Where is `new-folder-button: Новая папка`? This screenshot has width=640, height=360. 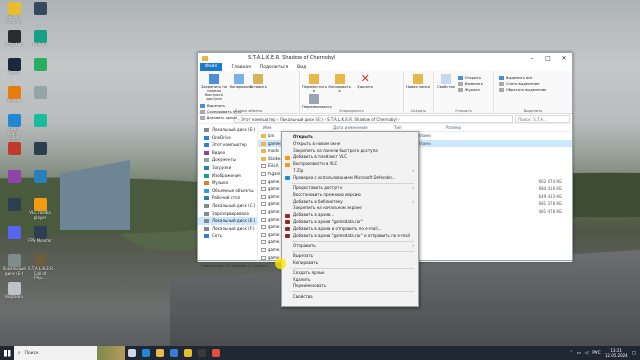 new-folder-button: Новая папка is located at coordinates (418, 81).